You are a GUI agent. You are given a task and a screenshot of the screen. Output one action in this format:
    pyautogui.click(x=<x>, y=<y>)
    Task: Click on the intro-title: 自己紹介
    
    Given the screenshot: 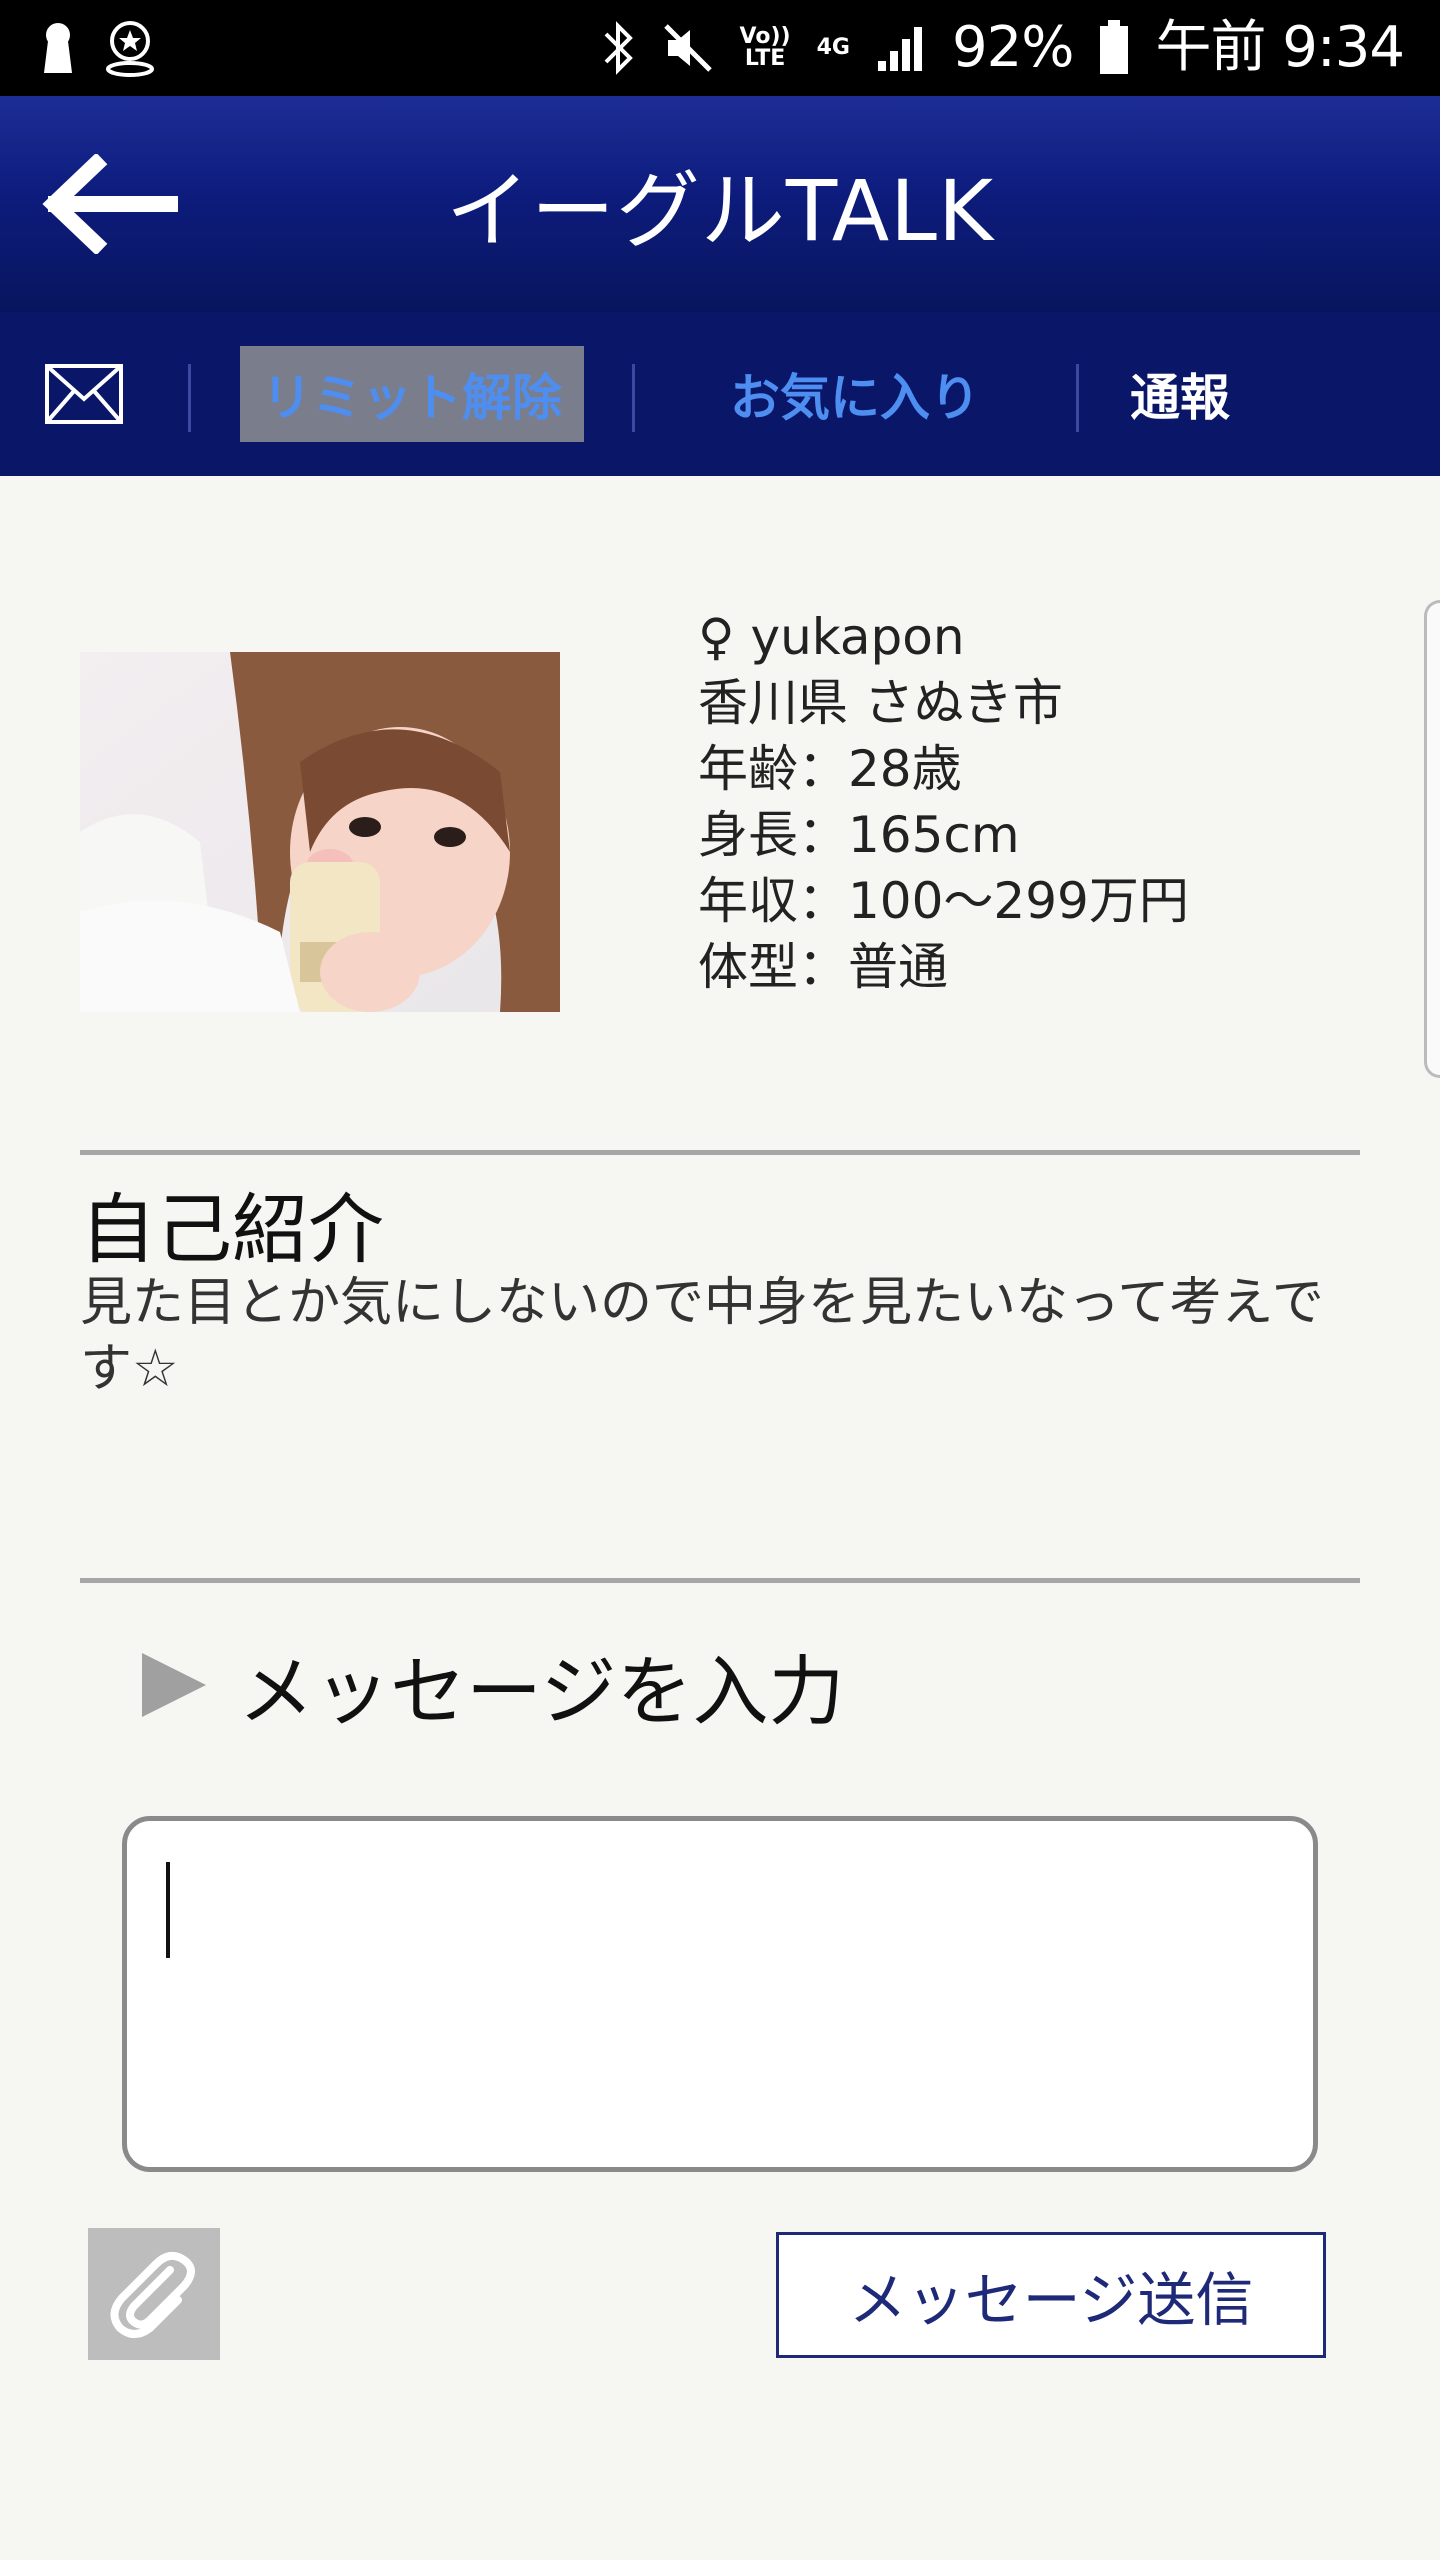 What is the action you would take?
    pyautogui.click(x=232, y=1229)
    